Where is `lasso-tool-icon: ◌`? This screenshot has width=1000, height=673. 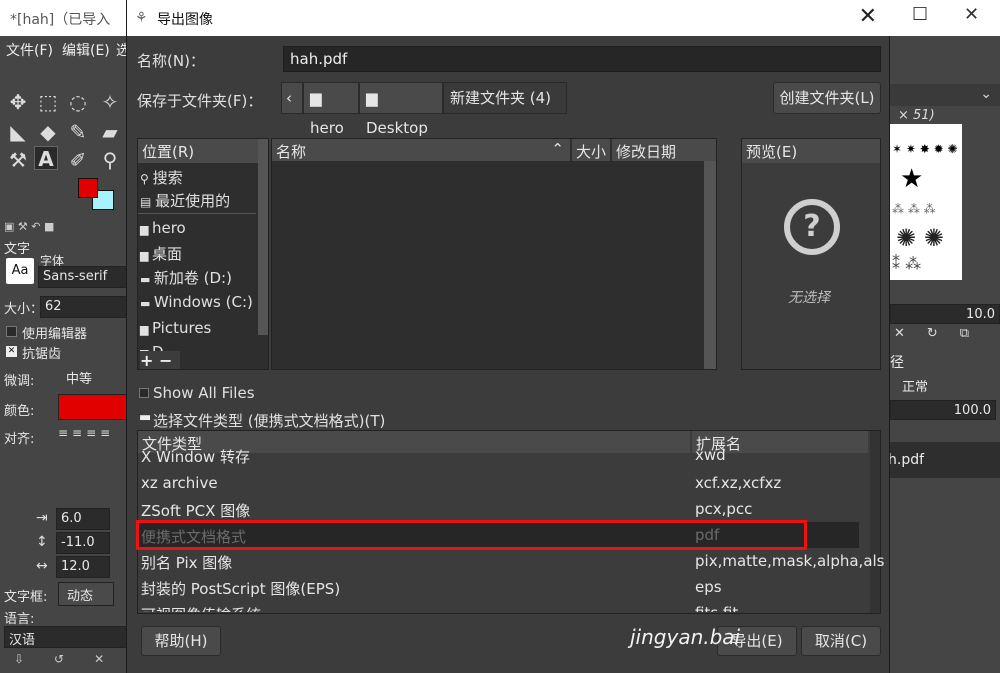 lasso-tool-icon: ◌ is located at coordinates (78, 102).